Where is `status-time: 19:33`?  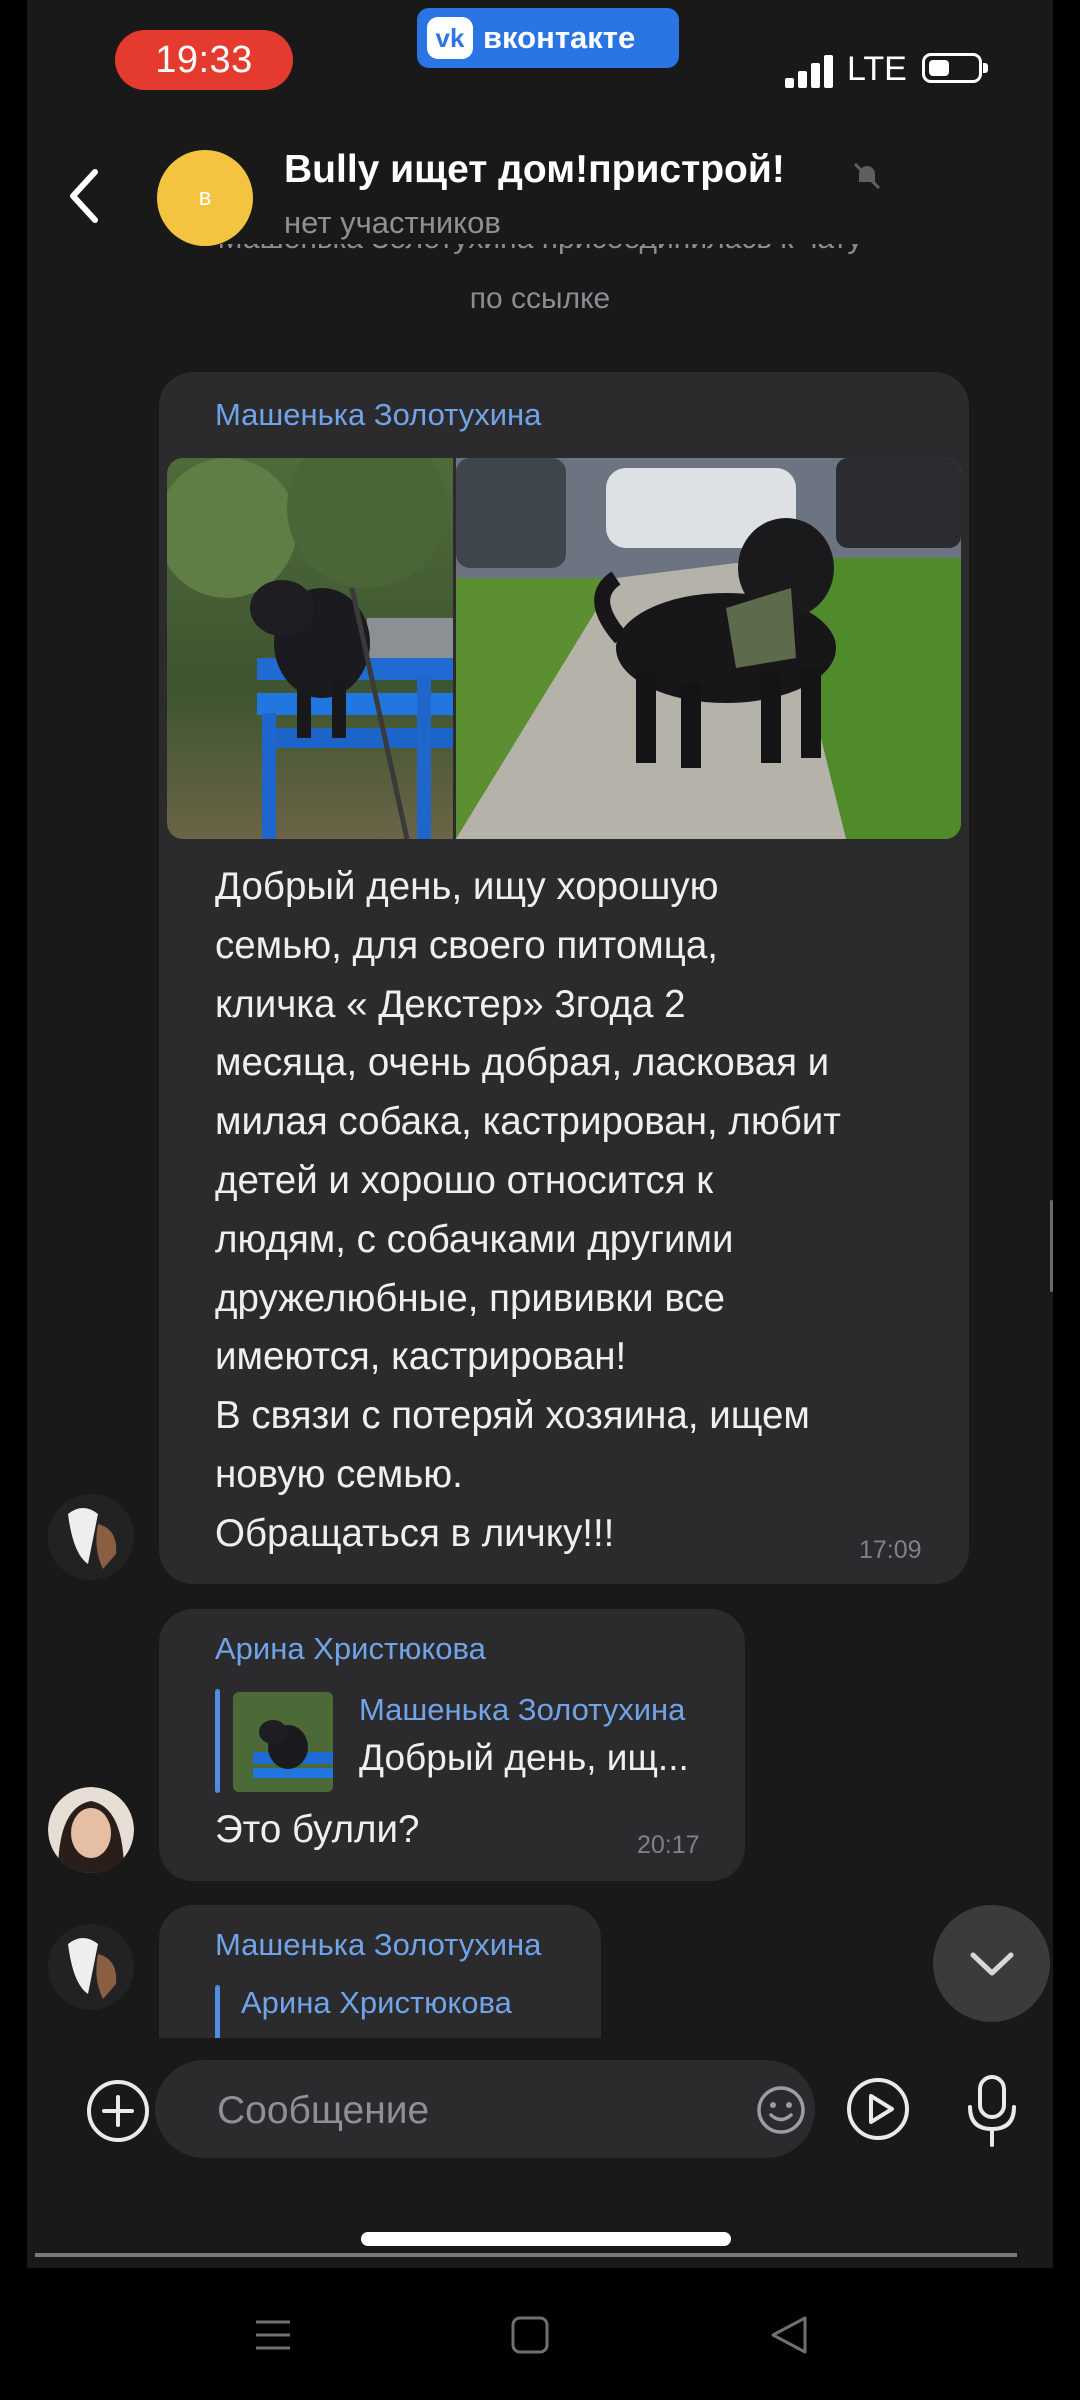
status-time: 19:33 is located at coordinates (204, 60).